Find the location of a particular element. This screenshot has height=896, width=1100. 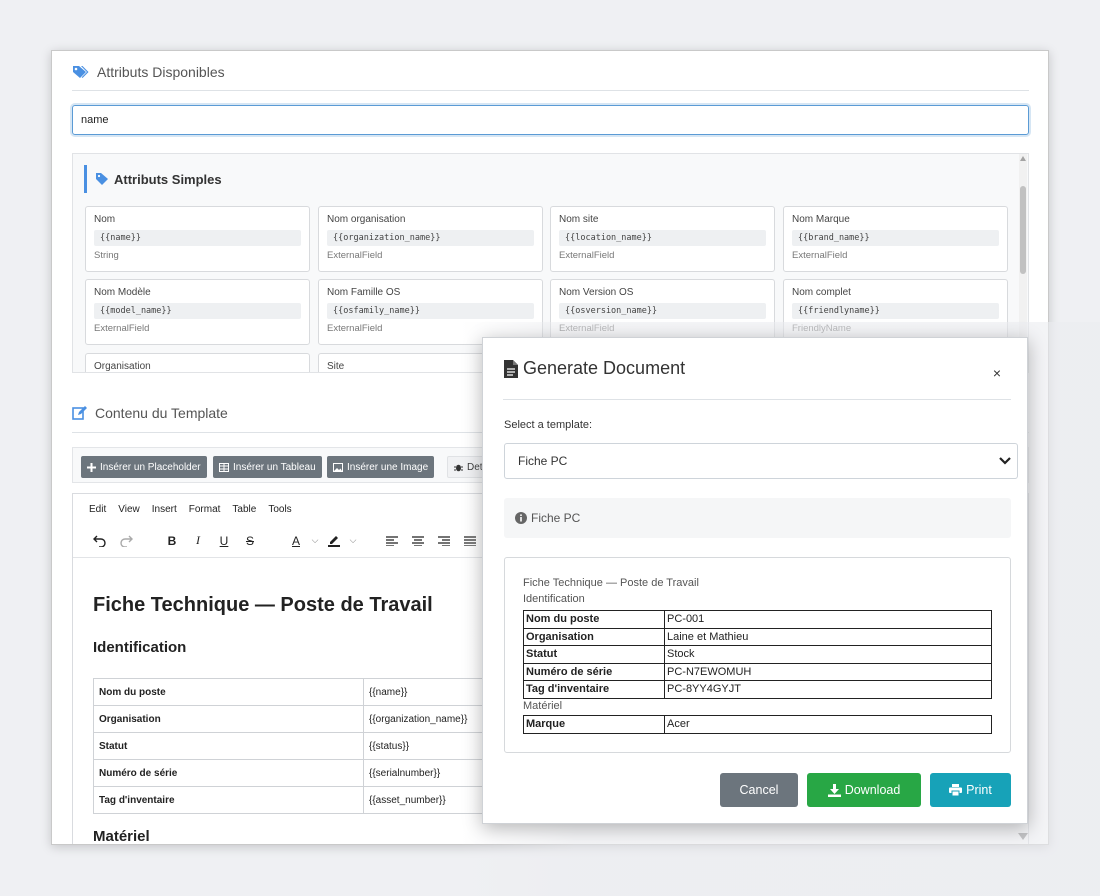

image-icon is located at coordinates (338, 467).